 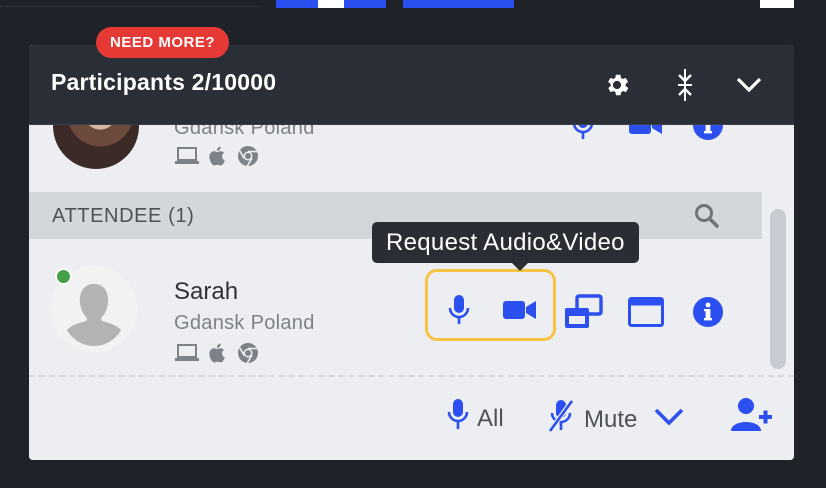 What do you see at coordinates (475, 418) in the screenshot?
I see `unmute-all-button: All` at bounding box center [475, 418].